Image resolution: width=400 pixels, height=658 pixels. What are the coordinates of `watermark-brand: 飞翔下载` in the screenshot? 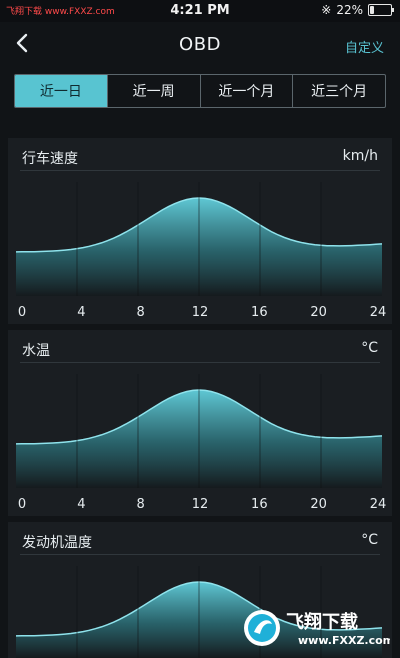 It's located at (322, 622).